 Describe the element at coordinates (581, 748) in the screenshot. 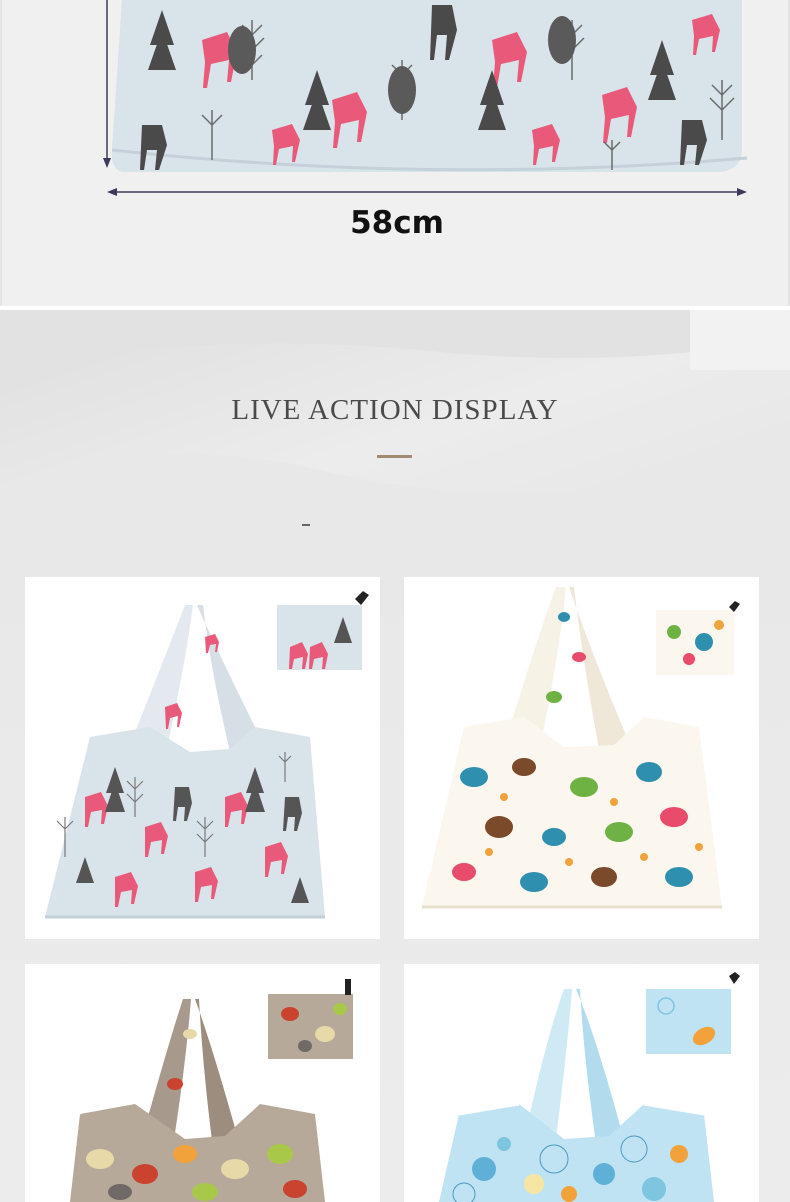

I see `animals-bag-image` at that location.